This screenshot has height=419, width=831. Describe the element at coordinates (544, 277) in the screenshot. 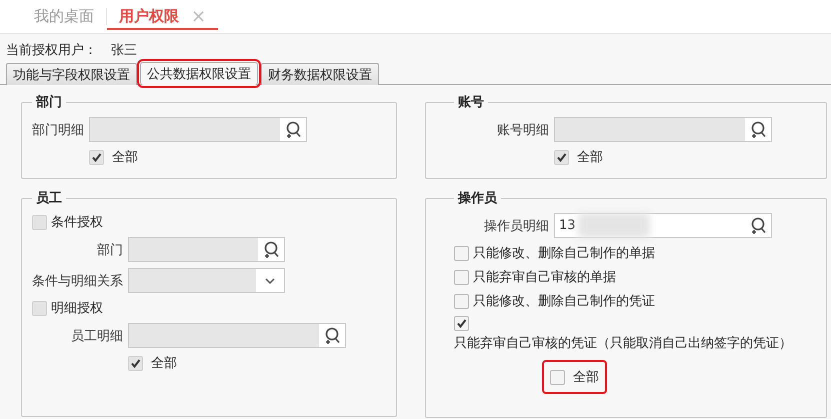

I see `checkbox-label: 只能弃审自己审核的单据` at that location.